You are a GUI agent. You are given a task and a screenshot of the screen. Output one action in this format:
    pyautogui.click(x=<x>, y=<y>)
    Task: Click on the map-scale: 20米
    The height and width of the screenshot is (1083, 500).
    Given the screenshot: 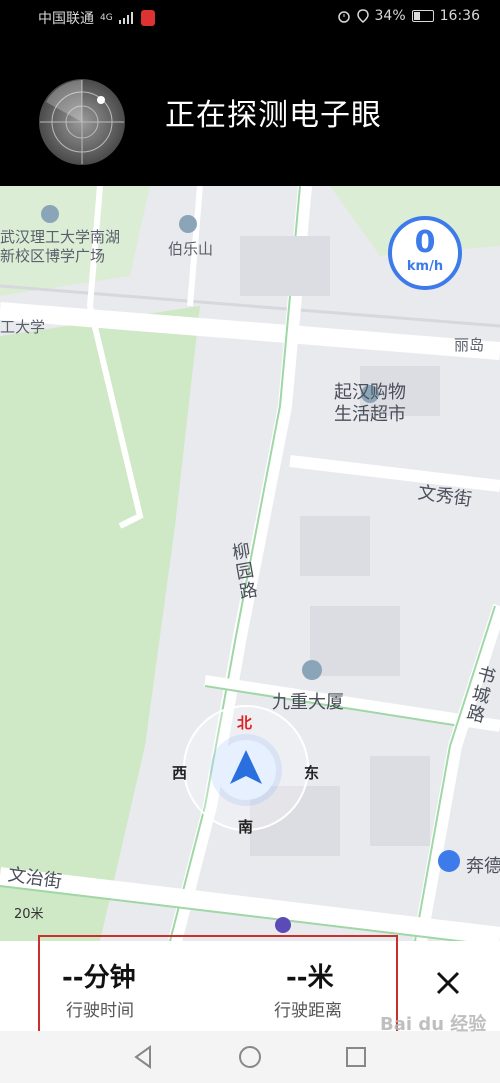 What is the action you would take?
    pyautogui.click(x=29, y=914)
    